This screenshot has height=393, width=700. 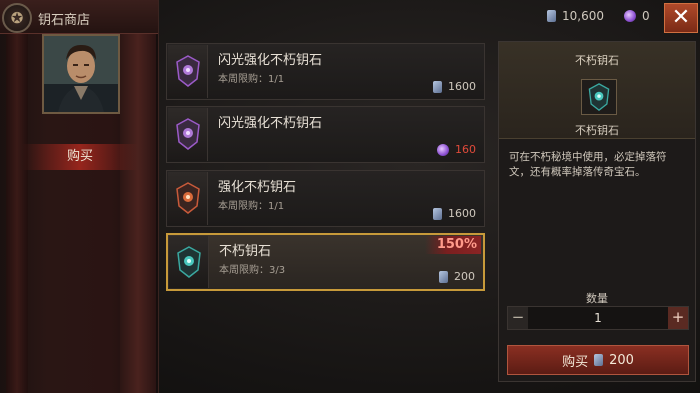 I want to click on detail-title: 不朽钥石, so click(x=597, y=60).